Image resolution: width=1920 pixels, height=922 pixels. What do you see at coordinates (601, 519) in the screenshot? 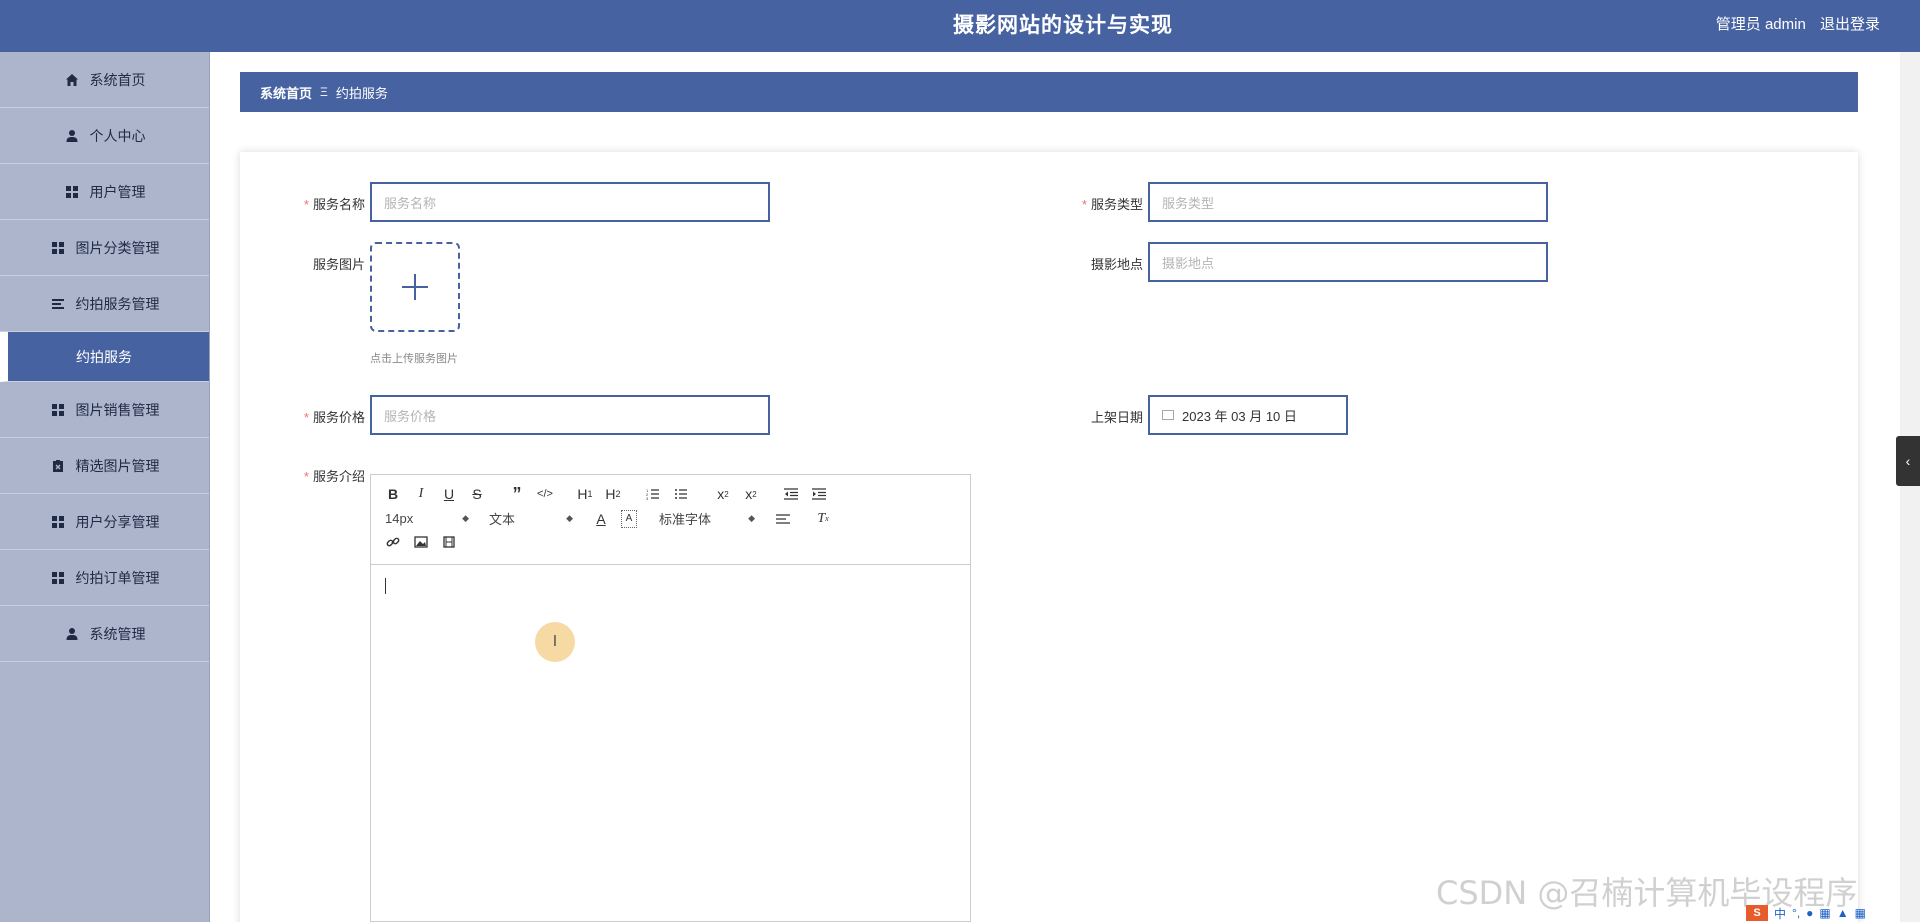
I see `font-color-icon: A` at bounding box center [601, 519].